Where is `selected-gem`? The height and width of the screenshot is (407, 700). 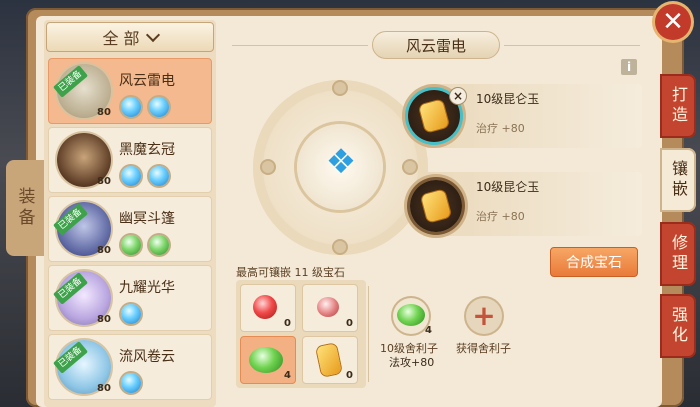
selected-gem is located at coordinates (411, 316).